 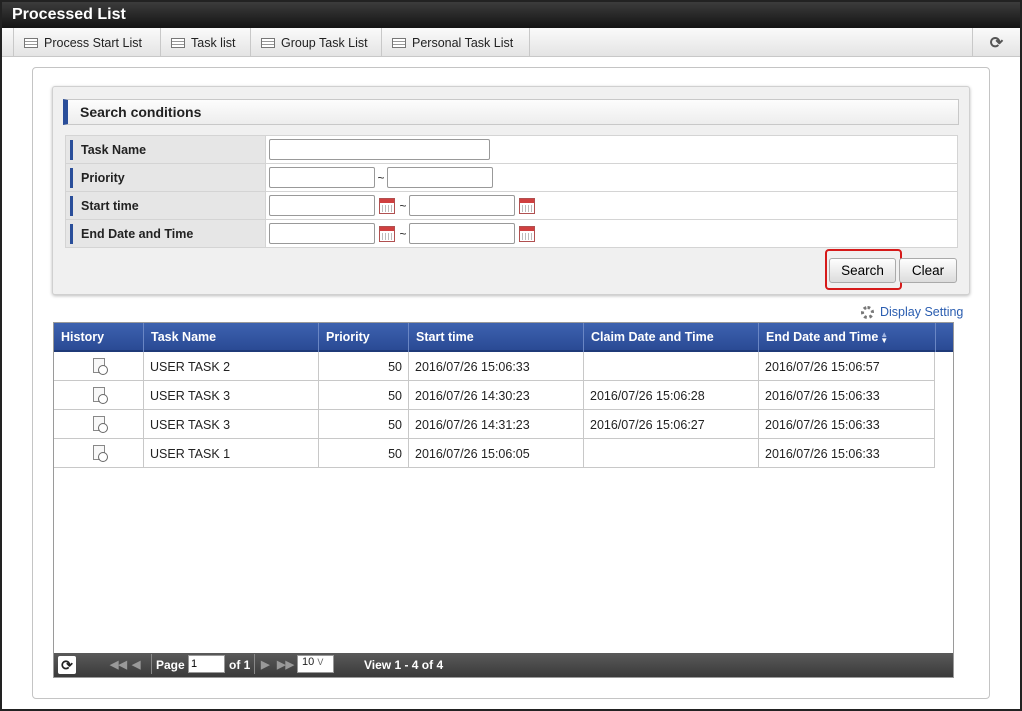 I want to click on tab-group-task-list: Group Task List, so click(x=316, y=42).